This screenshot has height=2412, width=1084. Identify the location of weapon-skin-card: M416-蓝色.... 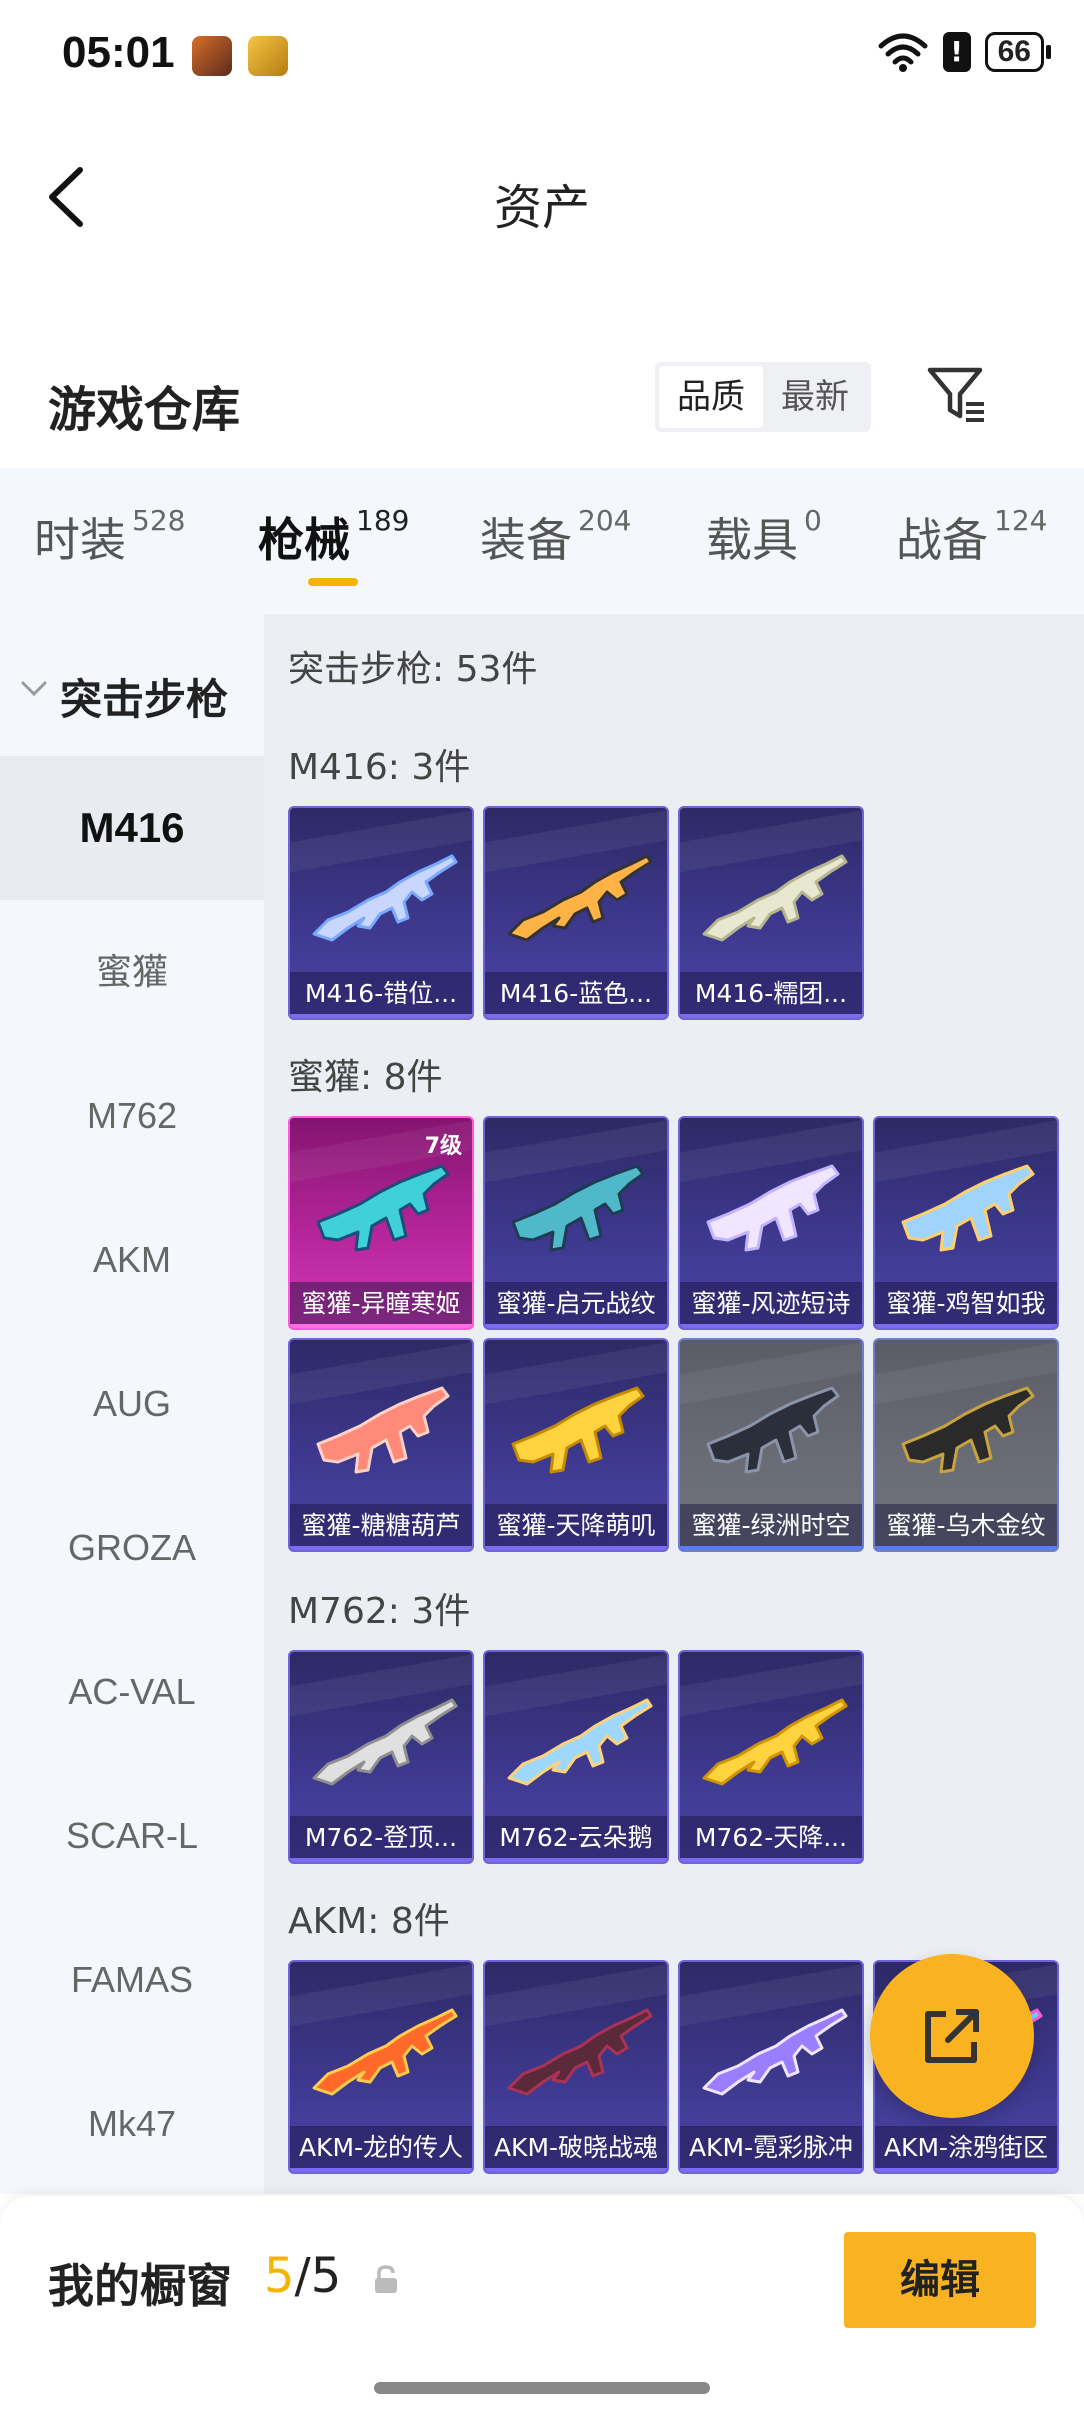
(576, 913).